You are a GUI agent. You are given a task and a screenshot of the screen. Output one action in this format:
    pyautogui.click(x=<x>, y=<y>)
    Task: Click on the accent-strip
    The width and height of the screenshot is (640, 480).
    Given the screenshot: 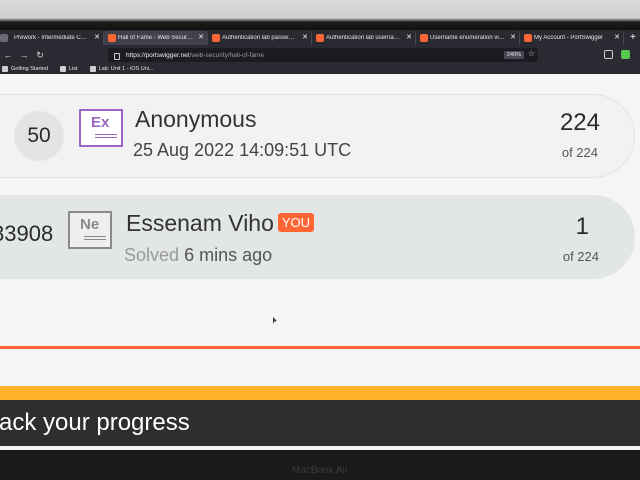 What is the action you would take?
    pyautogui.click(x=320, y=393)
    